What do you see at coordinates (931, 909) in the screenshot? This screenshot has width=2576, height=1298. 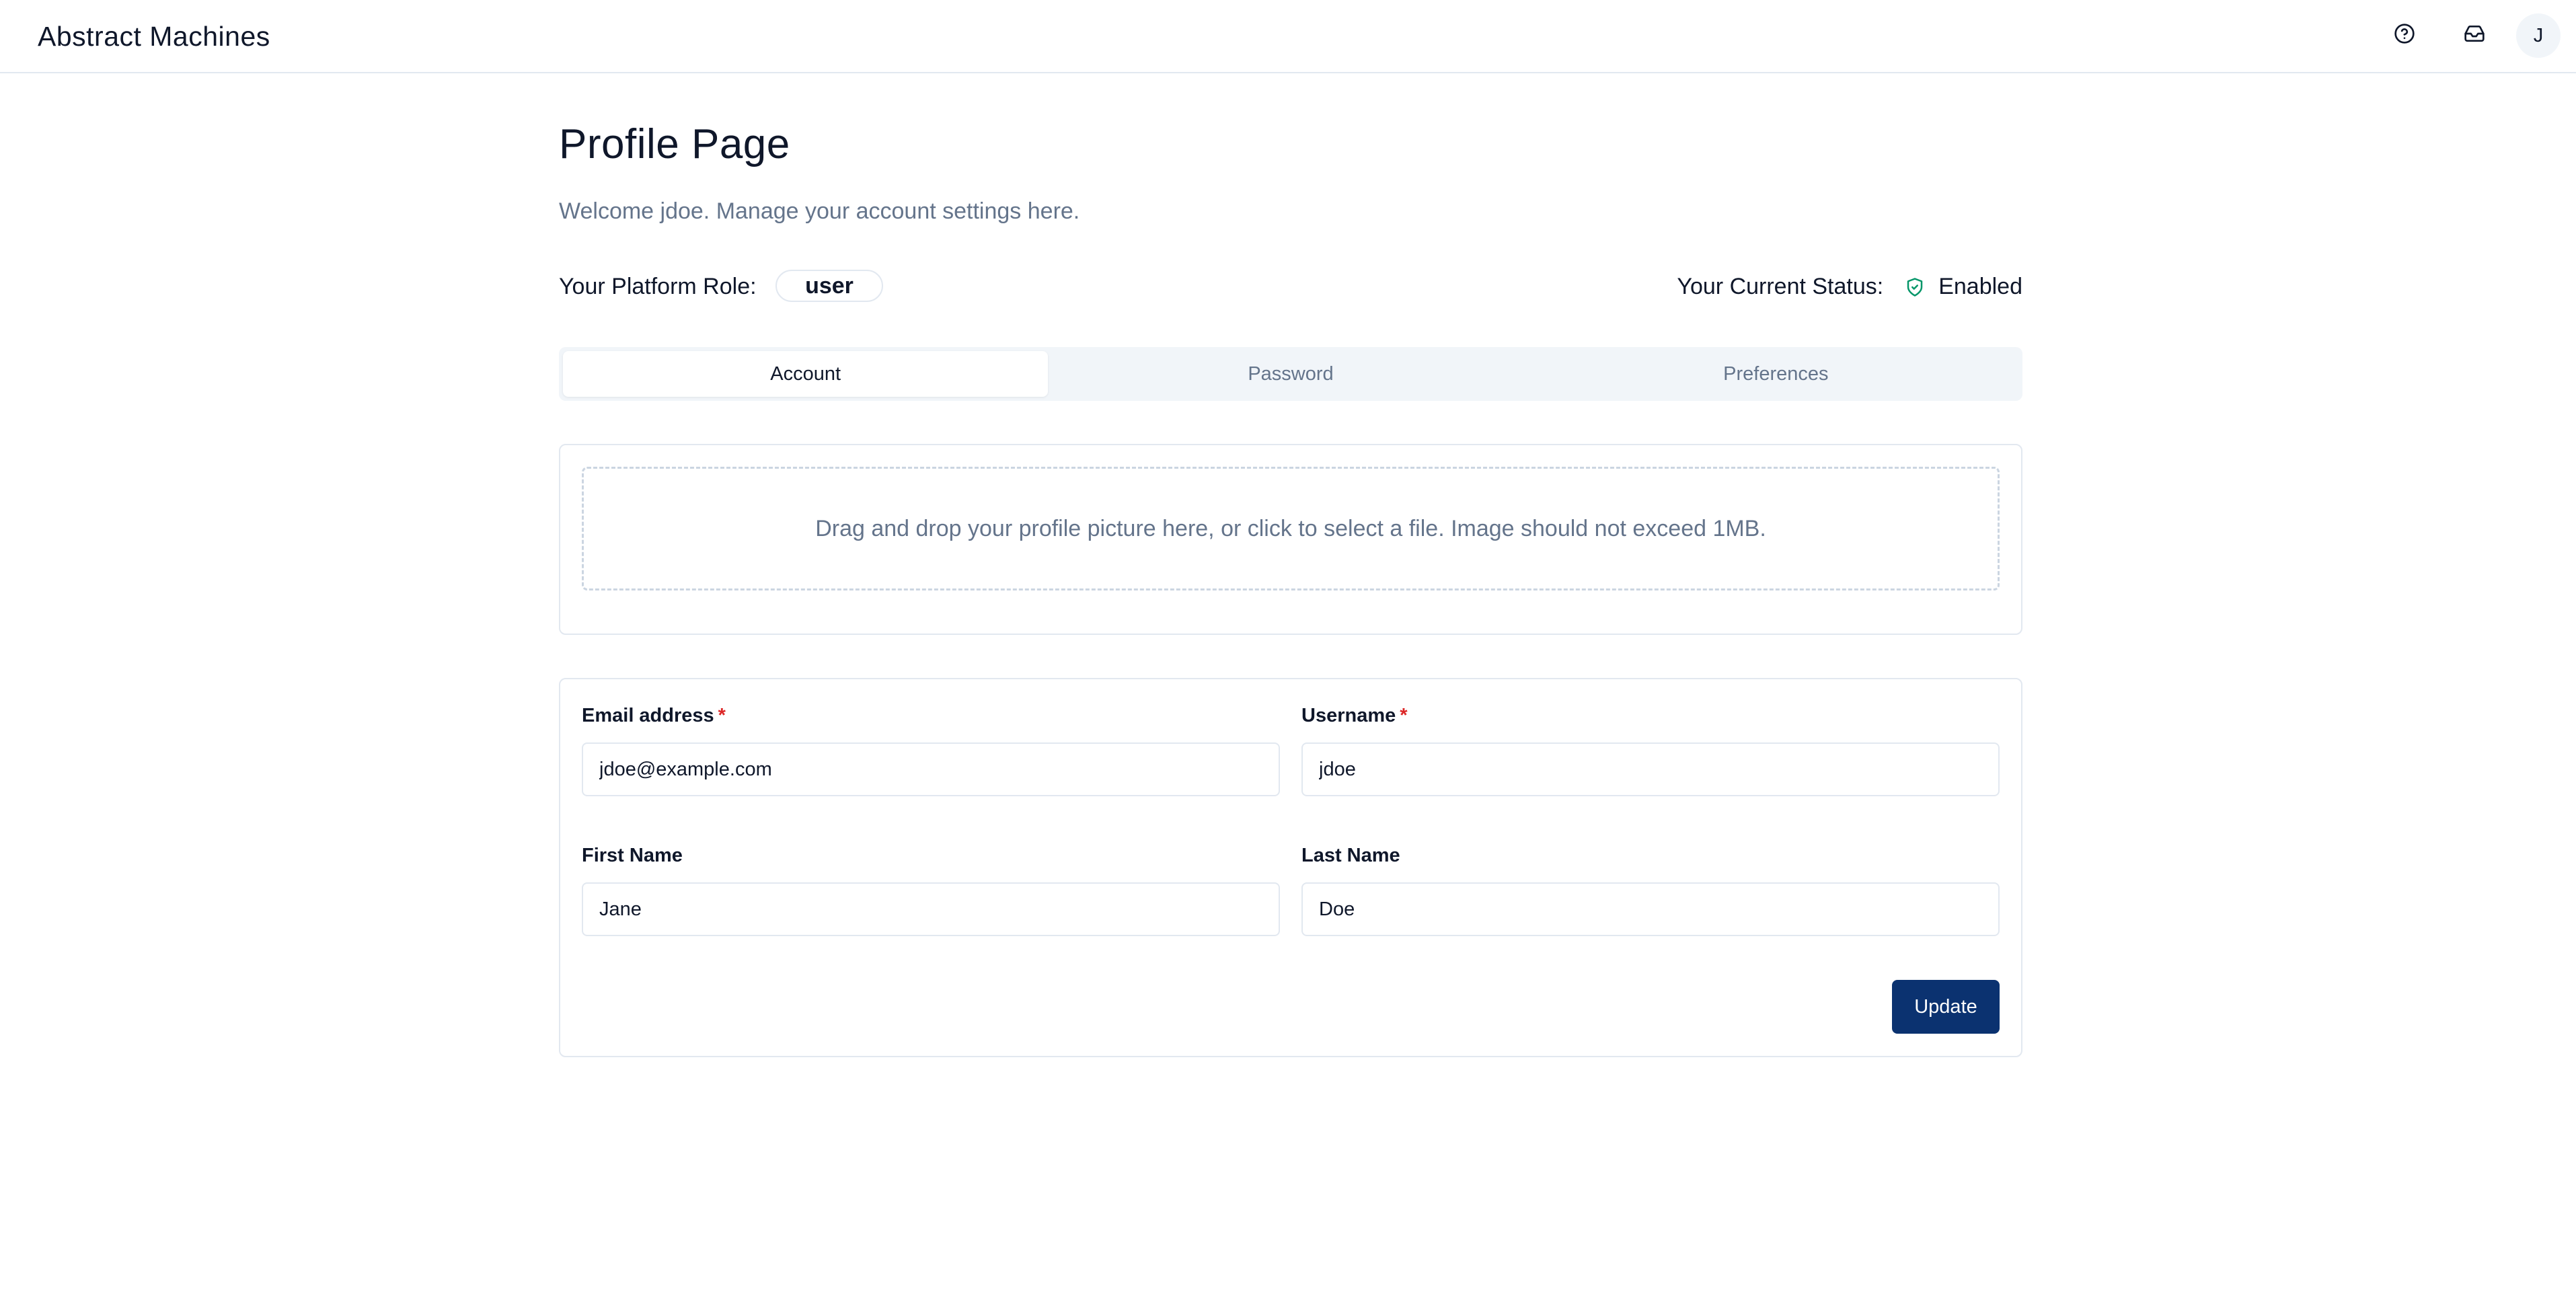 I see `first-name-field` at bounding box center [931, 909].